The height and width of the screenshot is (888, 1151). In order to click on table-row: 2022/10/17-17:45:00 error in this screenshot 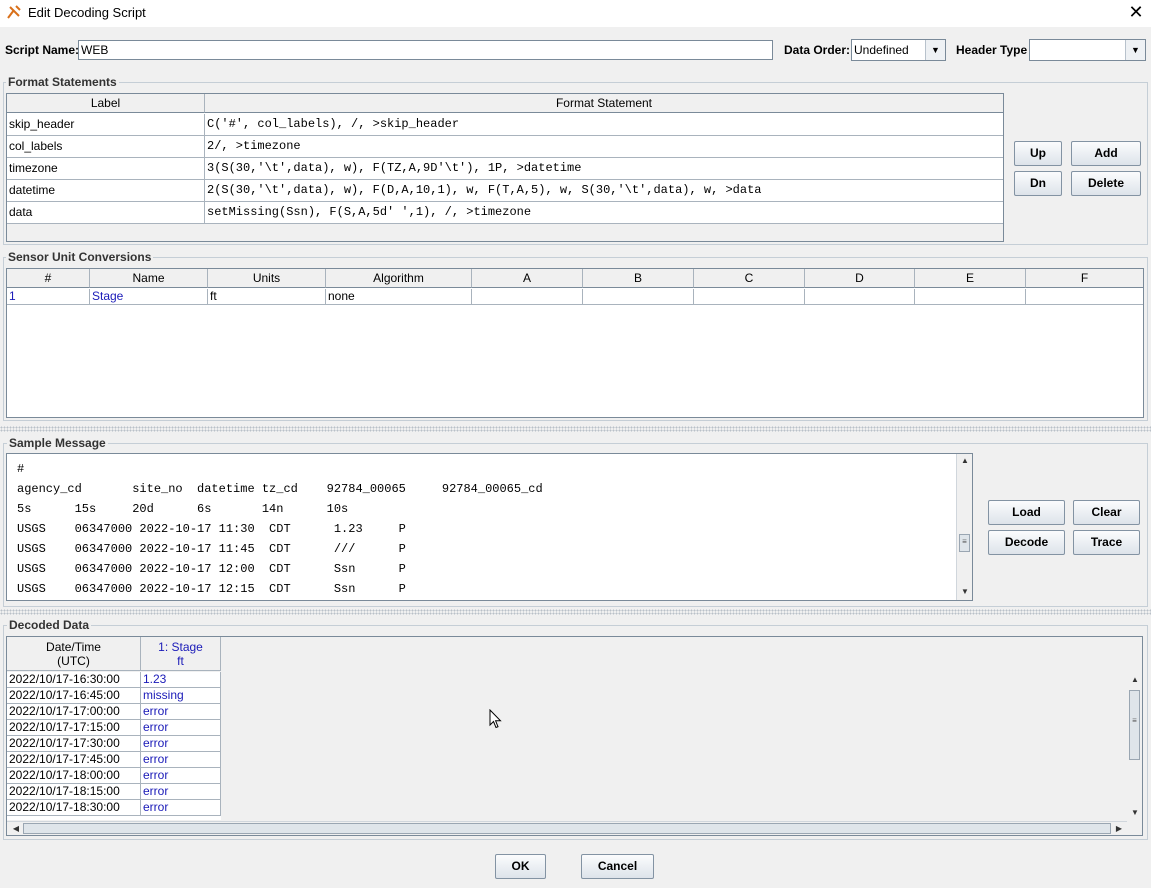, I will do `click(114, 760)`.